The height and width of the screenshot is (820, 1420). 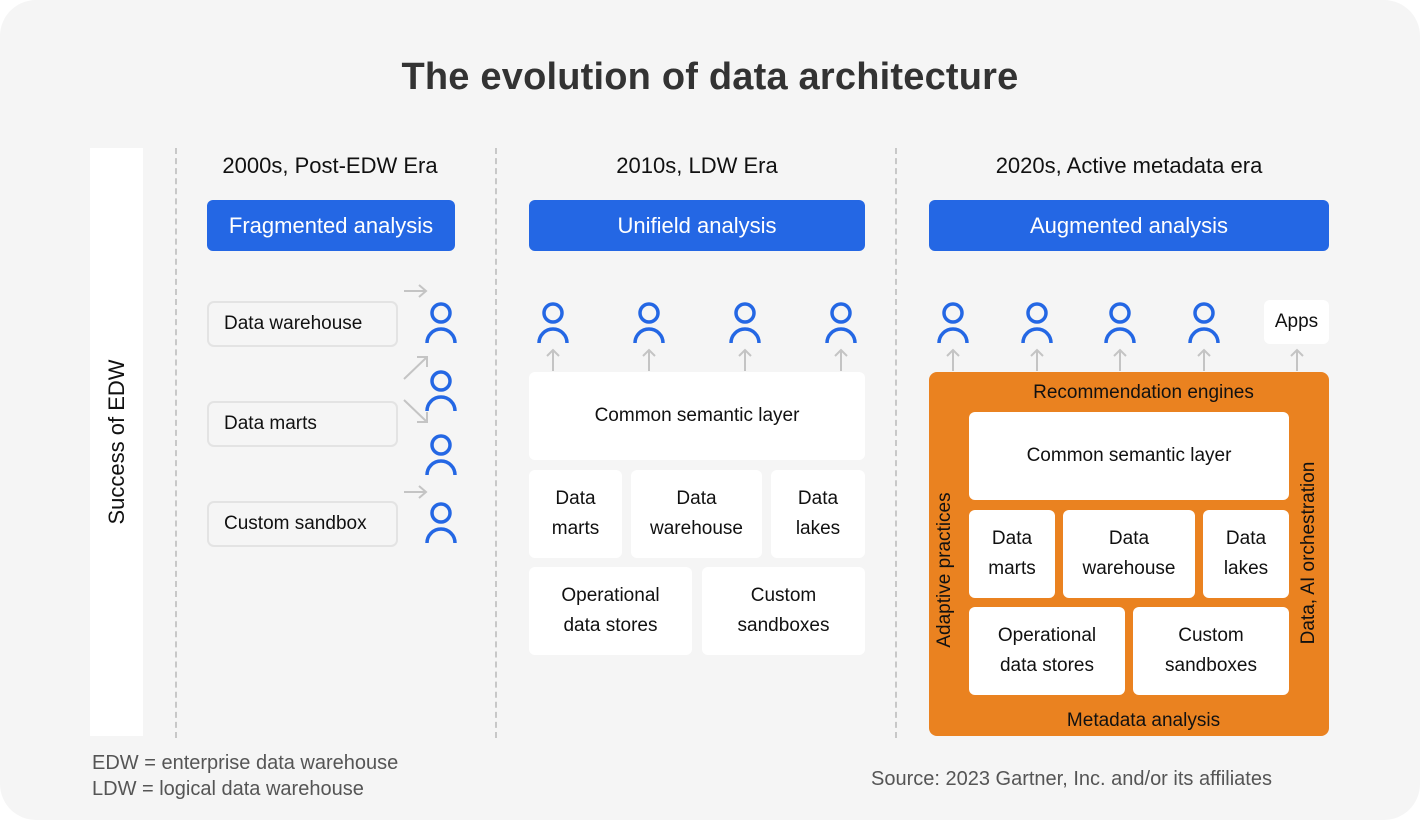 What do you see at coordinates (1129, 456) in the screenshot?
I see `adw-common-semantic-layer: Common semantic layer` at bounding box center [1129, 456].